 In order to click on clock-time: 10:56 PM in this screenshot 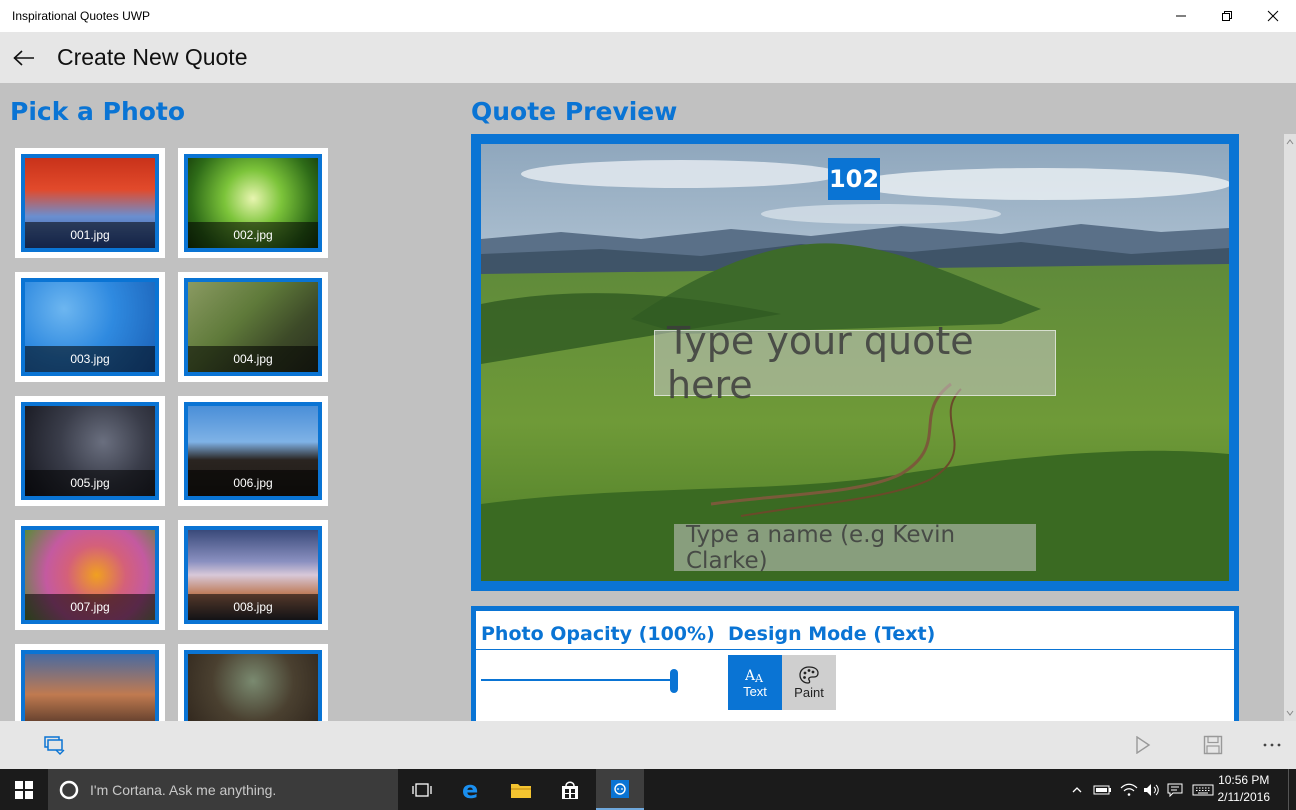, I will do `click(1244, 780)`.